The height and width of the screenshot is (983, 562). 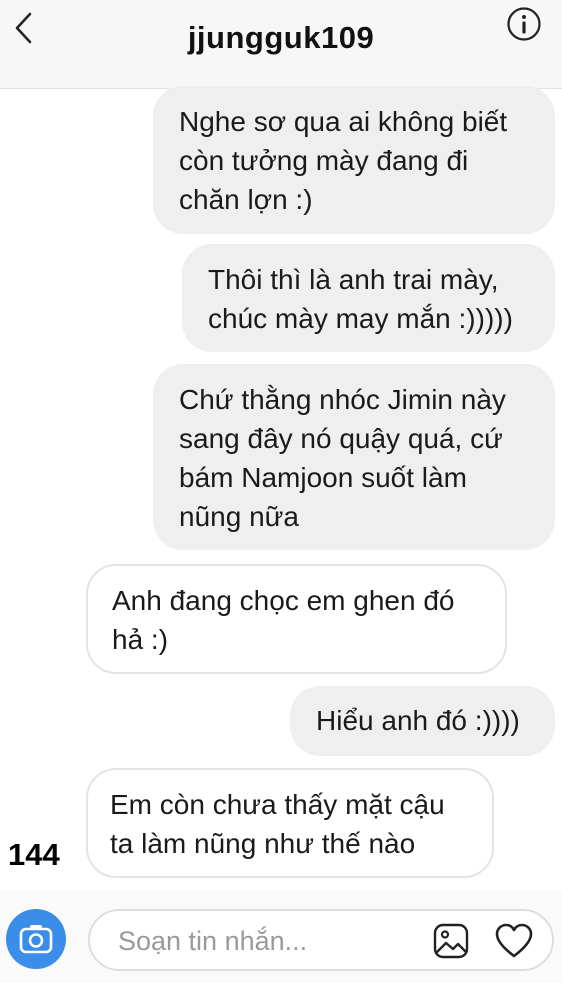 I want to click on gallery-button, so click(x=451, y=941).